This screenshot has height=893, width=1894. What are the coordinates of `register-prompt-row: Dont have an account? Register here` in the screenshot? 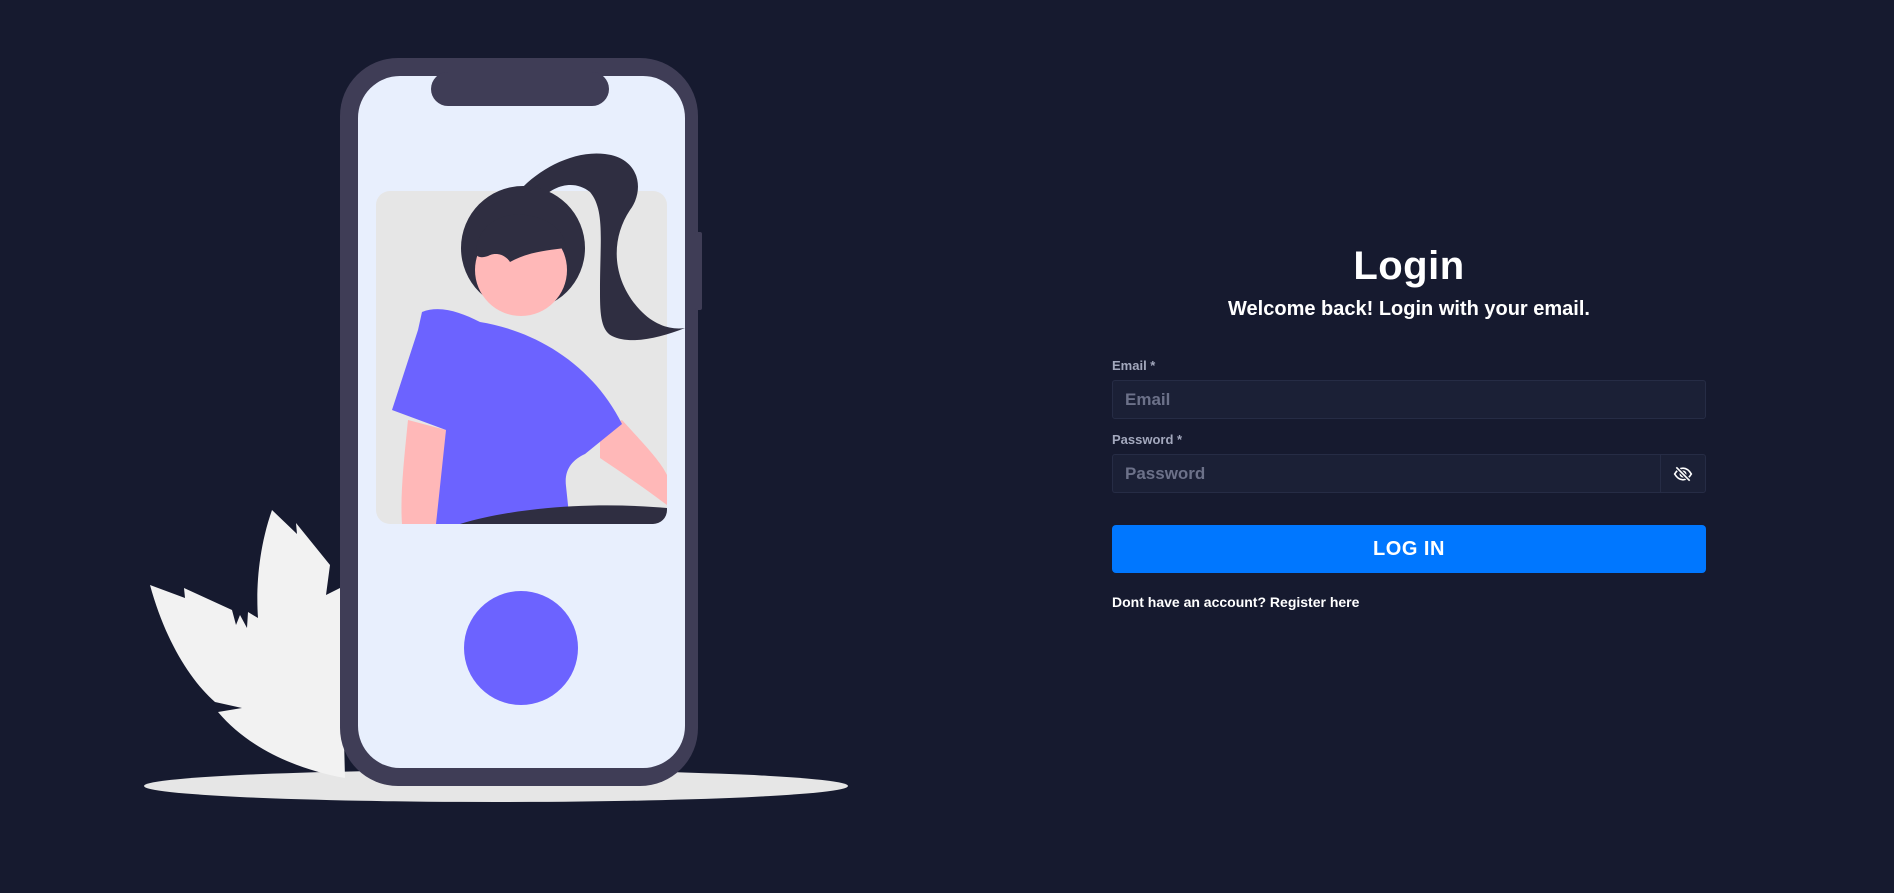 It's located at (1409, 602).